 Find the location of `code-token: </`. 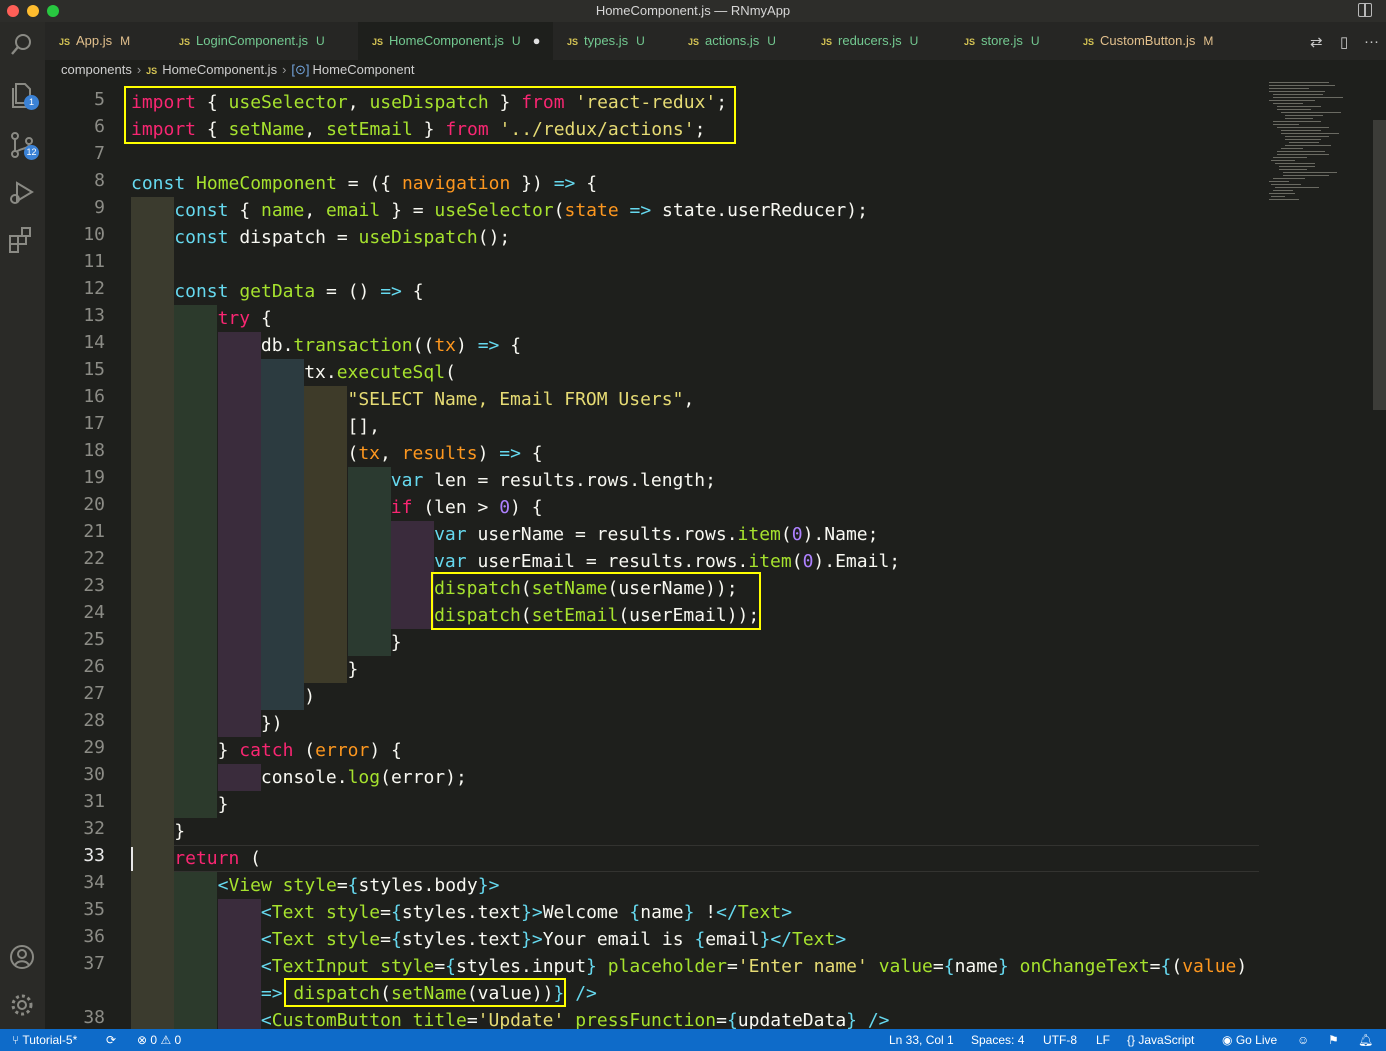

code-token: </ is located at coordinates (727, 912).